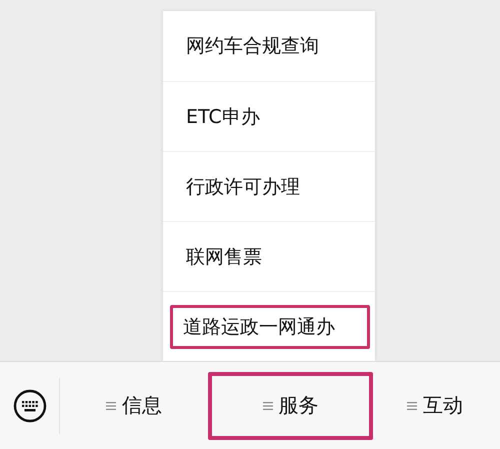 The height and width of the screenshot is (449, 500). What do you see at coordinates (30, 405) in the screenshot?
I see `keyboard-icon` at bounding box center [30, 405].